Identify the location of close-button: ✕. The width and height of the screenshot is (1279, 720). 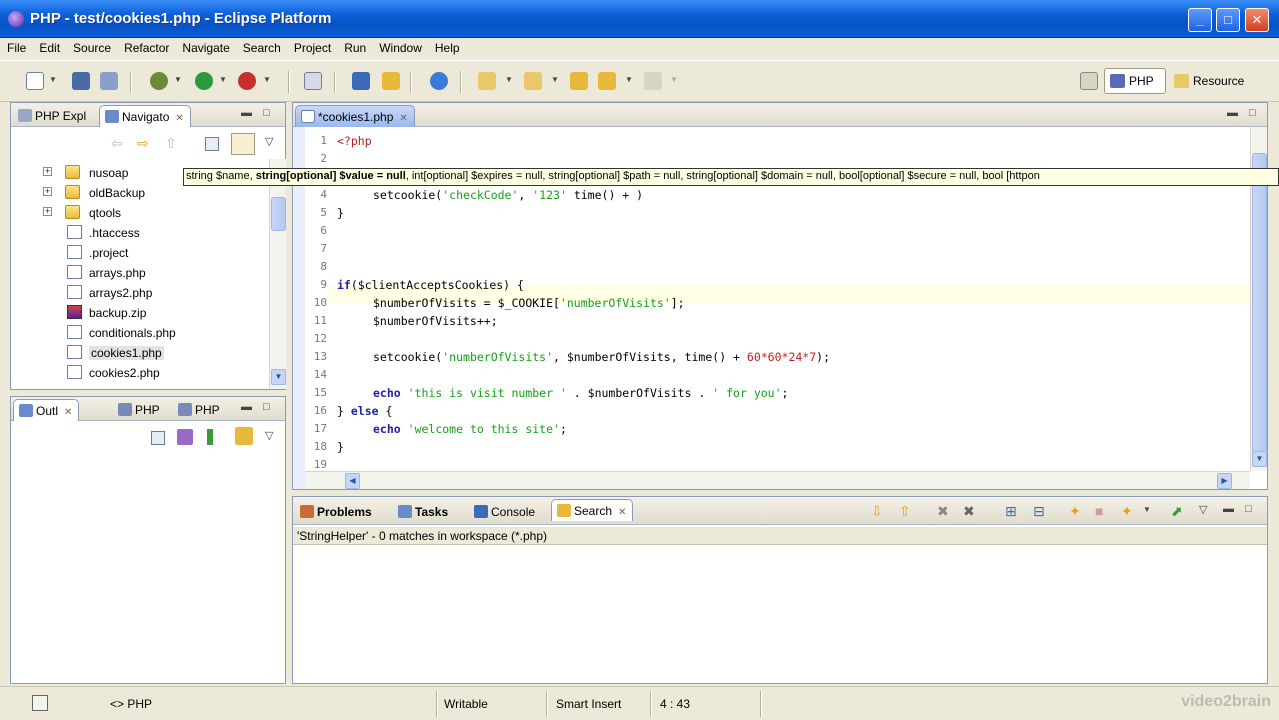
(1257, 20).